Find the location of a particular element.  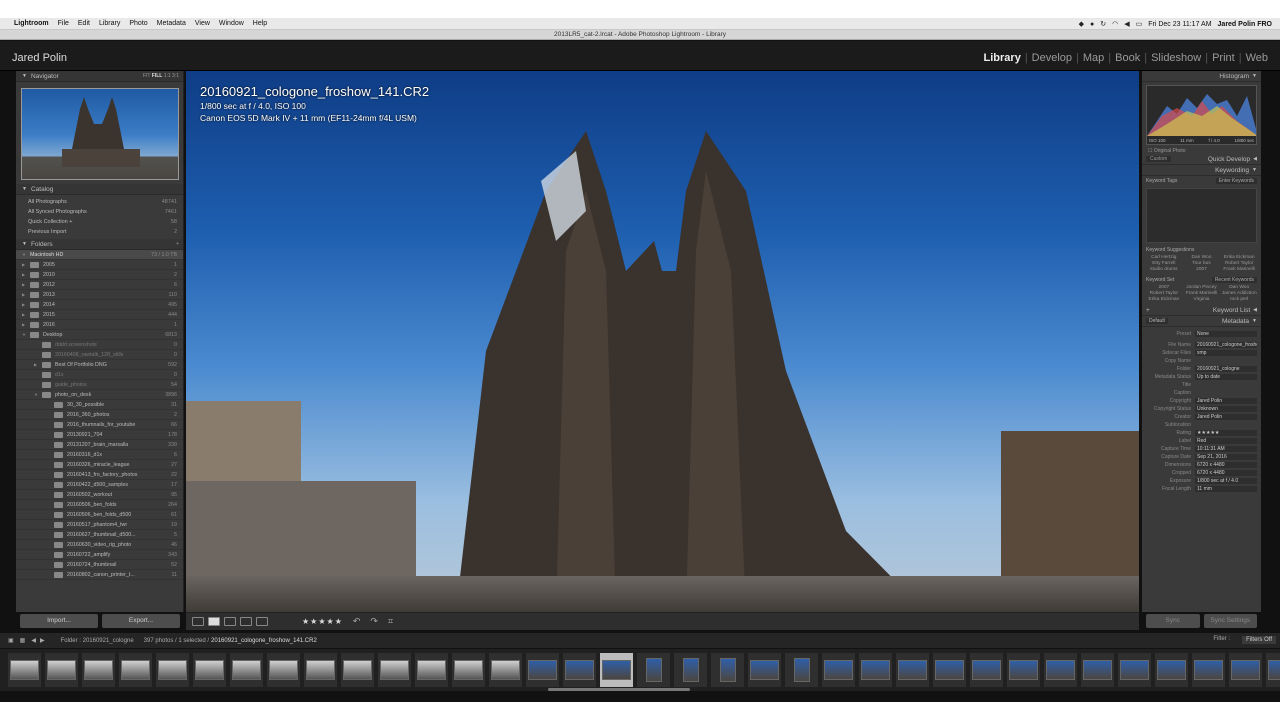

catalog-item: All Synced Photographs 7461 is located at coordinates (99, 212).